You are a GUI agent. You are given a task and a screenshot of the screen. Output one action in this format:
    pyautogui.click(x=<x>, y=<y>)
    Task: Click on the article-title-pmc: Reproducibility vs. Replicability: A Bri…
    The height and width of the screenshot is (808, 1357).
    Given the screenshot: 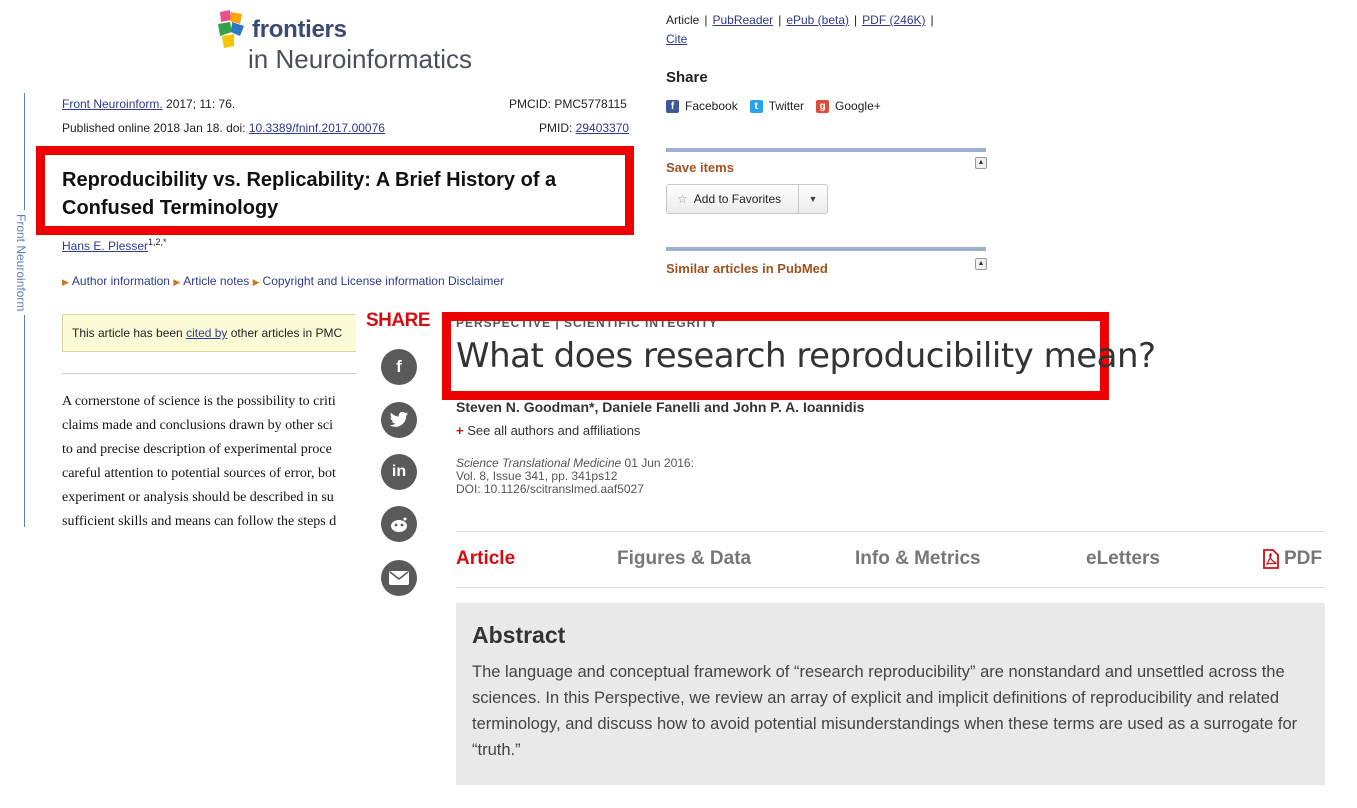 What is the action you would take?
    pyautogui.click(x=342, y=194)
    